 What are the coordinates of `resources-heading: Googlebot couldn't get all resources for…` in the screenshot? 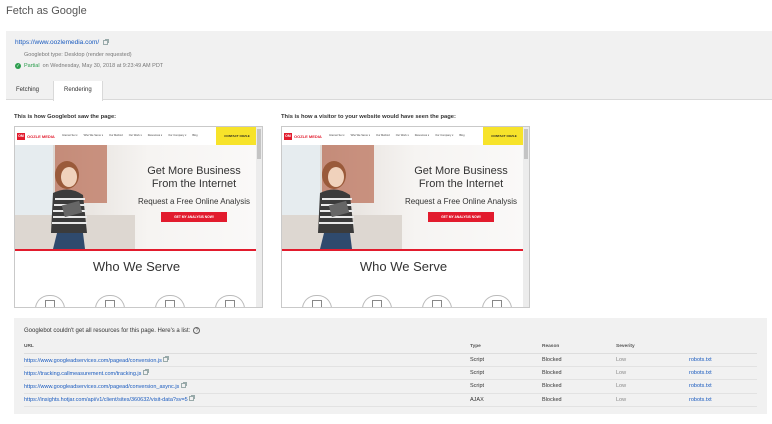 It's located at (112, 330).